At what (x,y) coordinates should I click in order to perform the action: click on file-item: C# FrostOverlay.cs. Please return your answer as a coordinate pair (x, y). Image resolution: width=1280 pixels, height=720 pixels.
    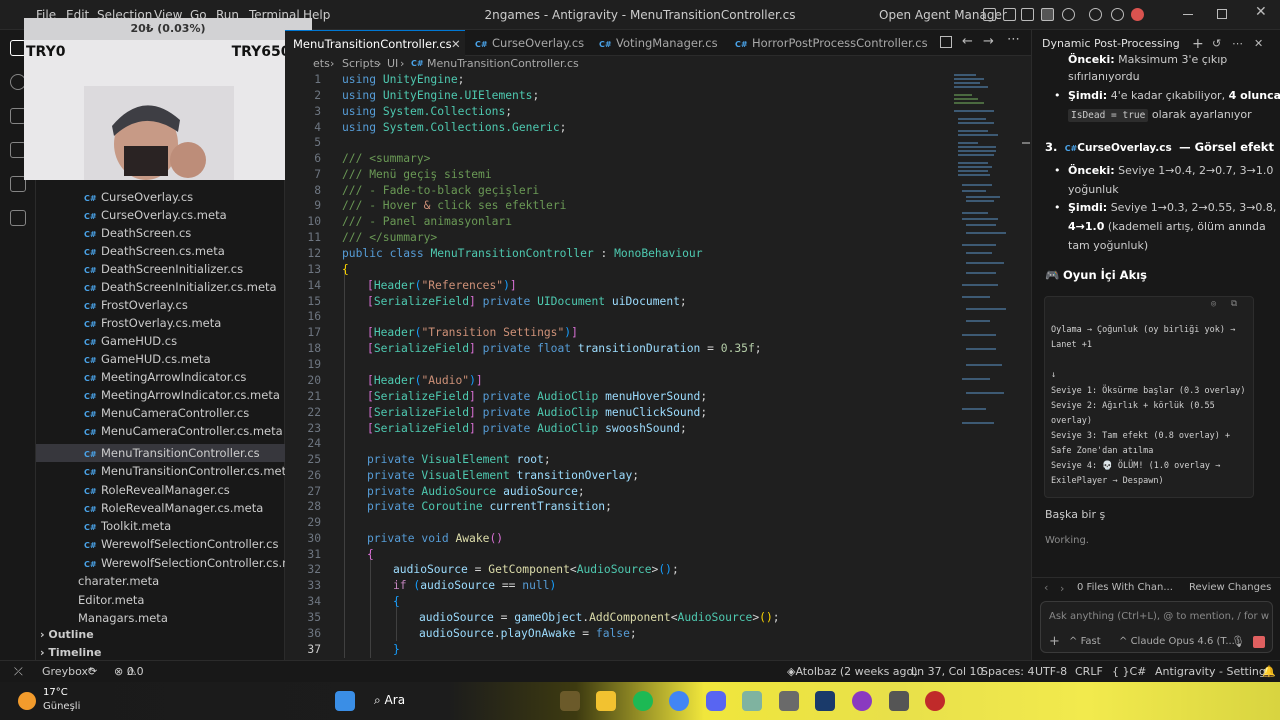
    Looking at the image, I should click on (160, 305).